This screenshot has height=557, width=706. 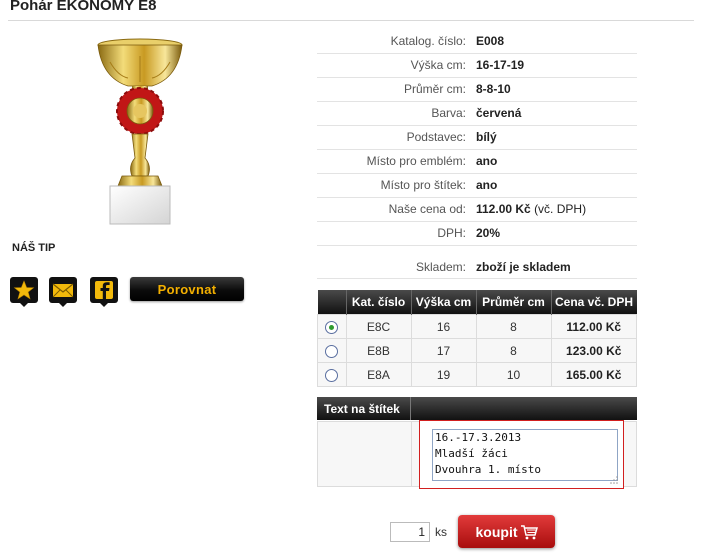 I want to click on variant-height: 16, so click(x=443, y=326).